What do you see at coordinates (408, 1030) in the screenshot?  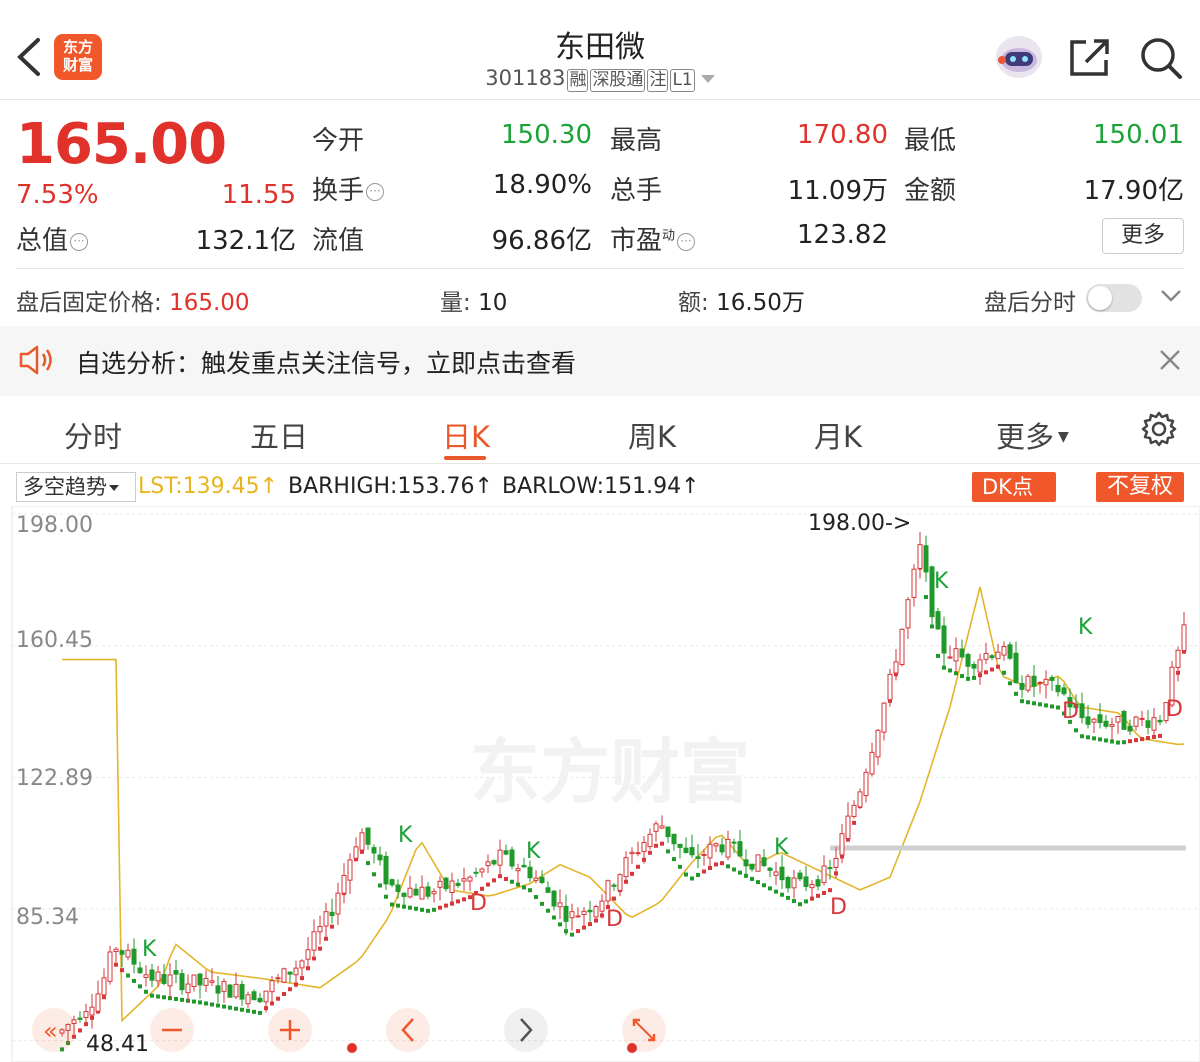 I see `scroll-left-button` at bounding box center [408, 1030].